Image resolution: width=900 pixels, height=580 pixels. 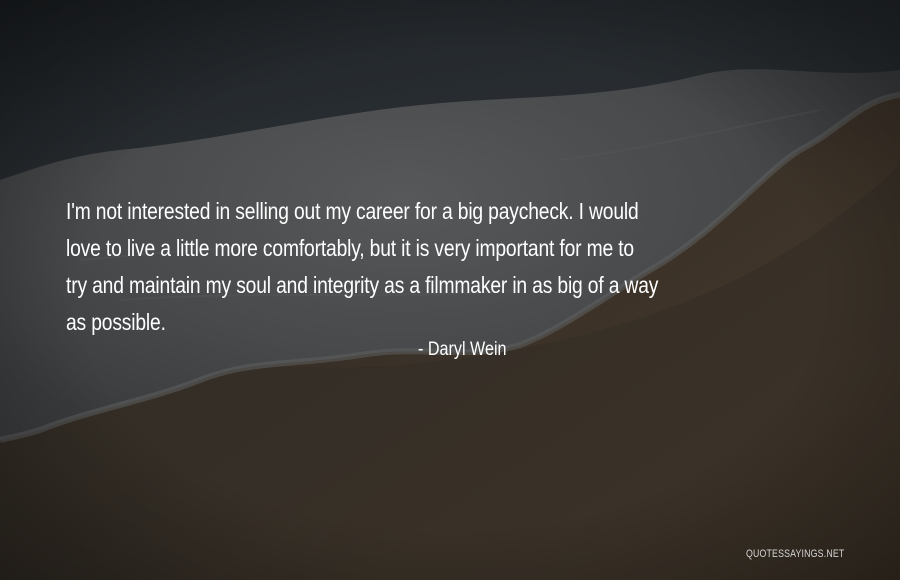 What do you see at coordinates (462, 349) in the screenshot?
I see `quote-author: - Daryl Wein` at bounding box center [462, 349].